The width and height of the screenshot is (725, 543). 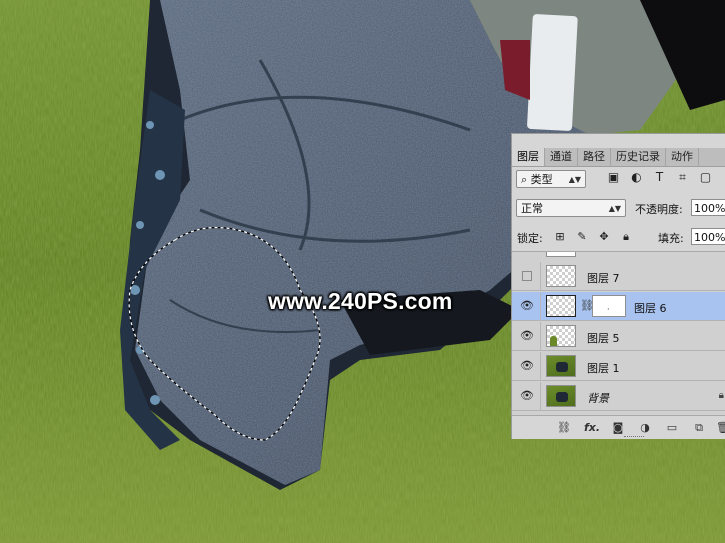 I want to click on filter-kind-label: 类型, so click(x=541, y=179).